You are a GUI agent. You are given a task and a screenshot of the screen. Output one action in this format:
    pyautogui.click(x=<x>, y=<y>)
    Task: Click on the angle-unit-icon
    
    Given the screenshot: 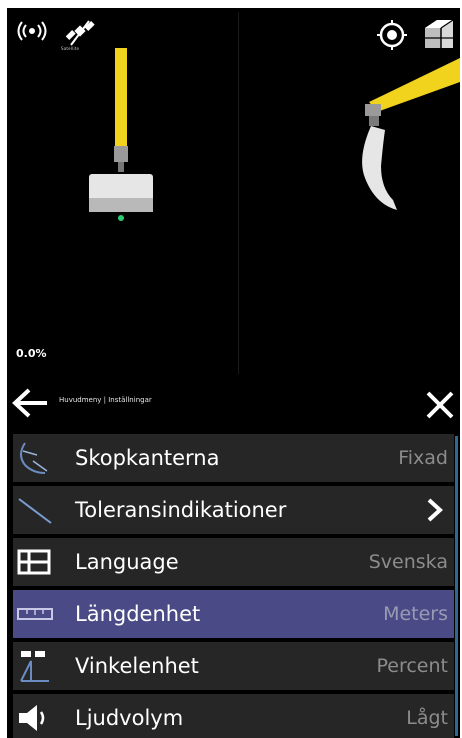 What is the action you would take?
    pyautogui.click(x=34, y=666)
    